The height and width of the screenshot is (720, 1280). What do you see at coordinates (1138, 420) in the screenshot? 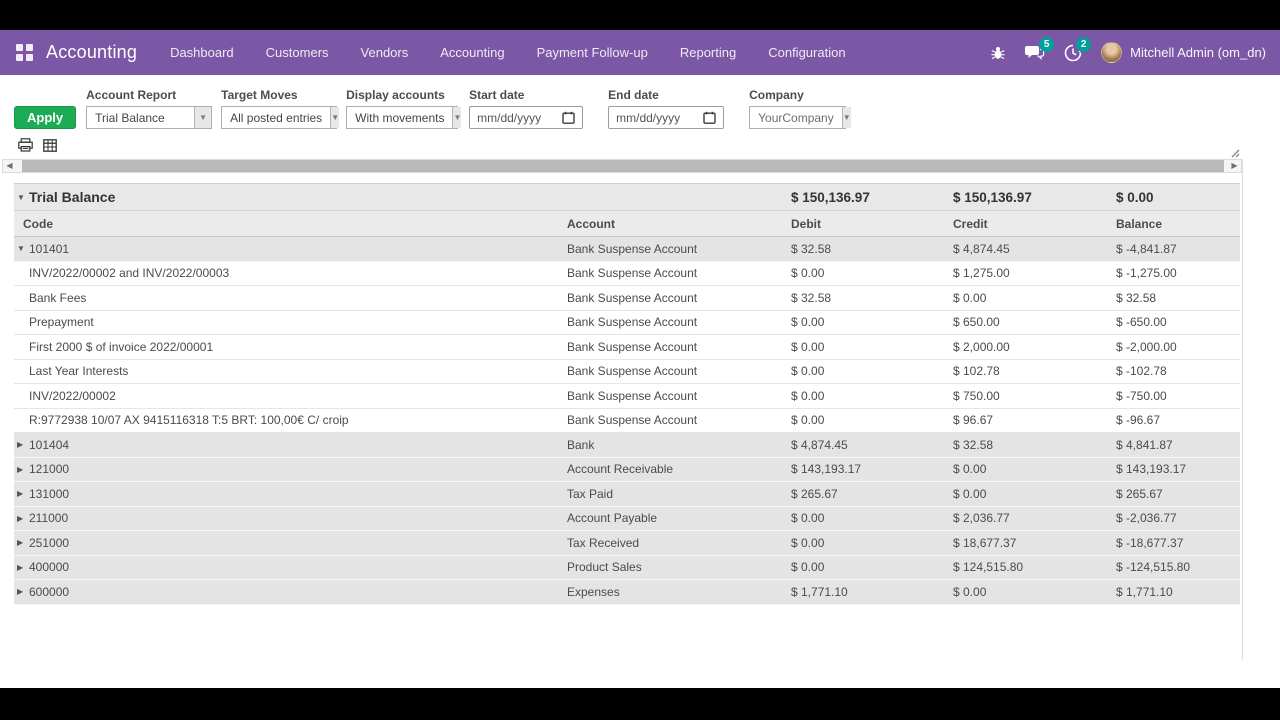
I see `row-balance: $ -96.67` at bounding box center [1138, 420].